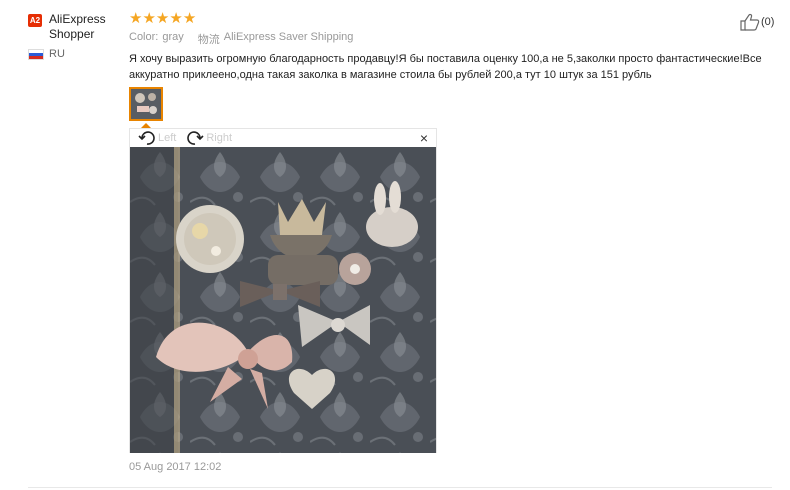  Describe the element at coordinates (288, 37) in the screenshot. I see `shipping-value: AliExpress Saver Shipping` at that location.